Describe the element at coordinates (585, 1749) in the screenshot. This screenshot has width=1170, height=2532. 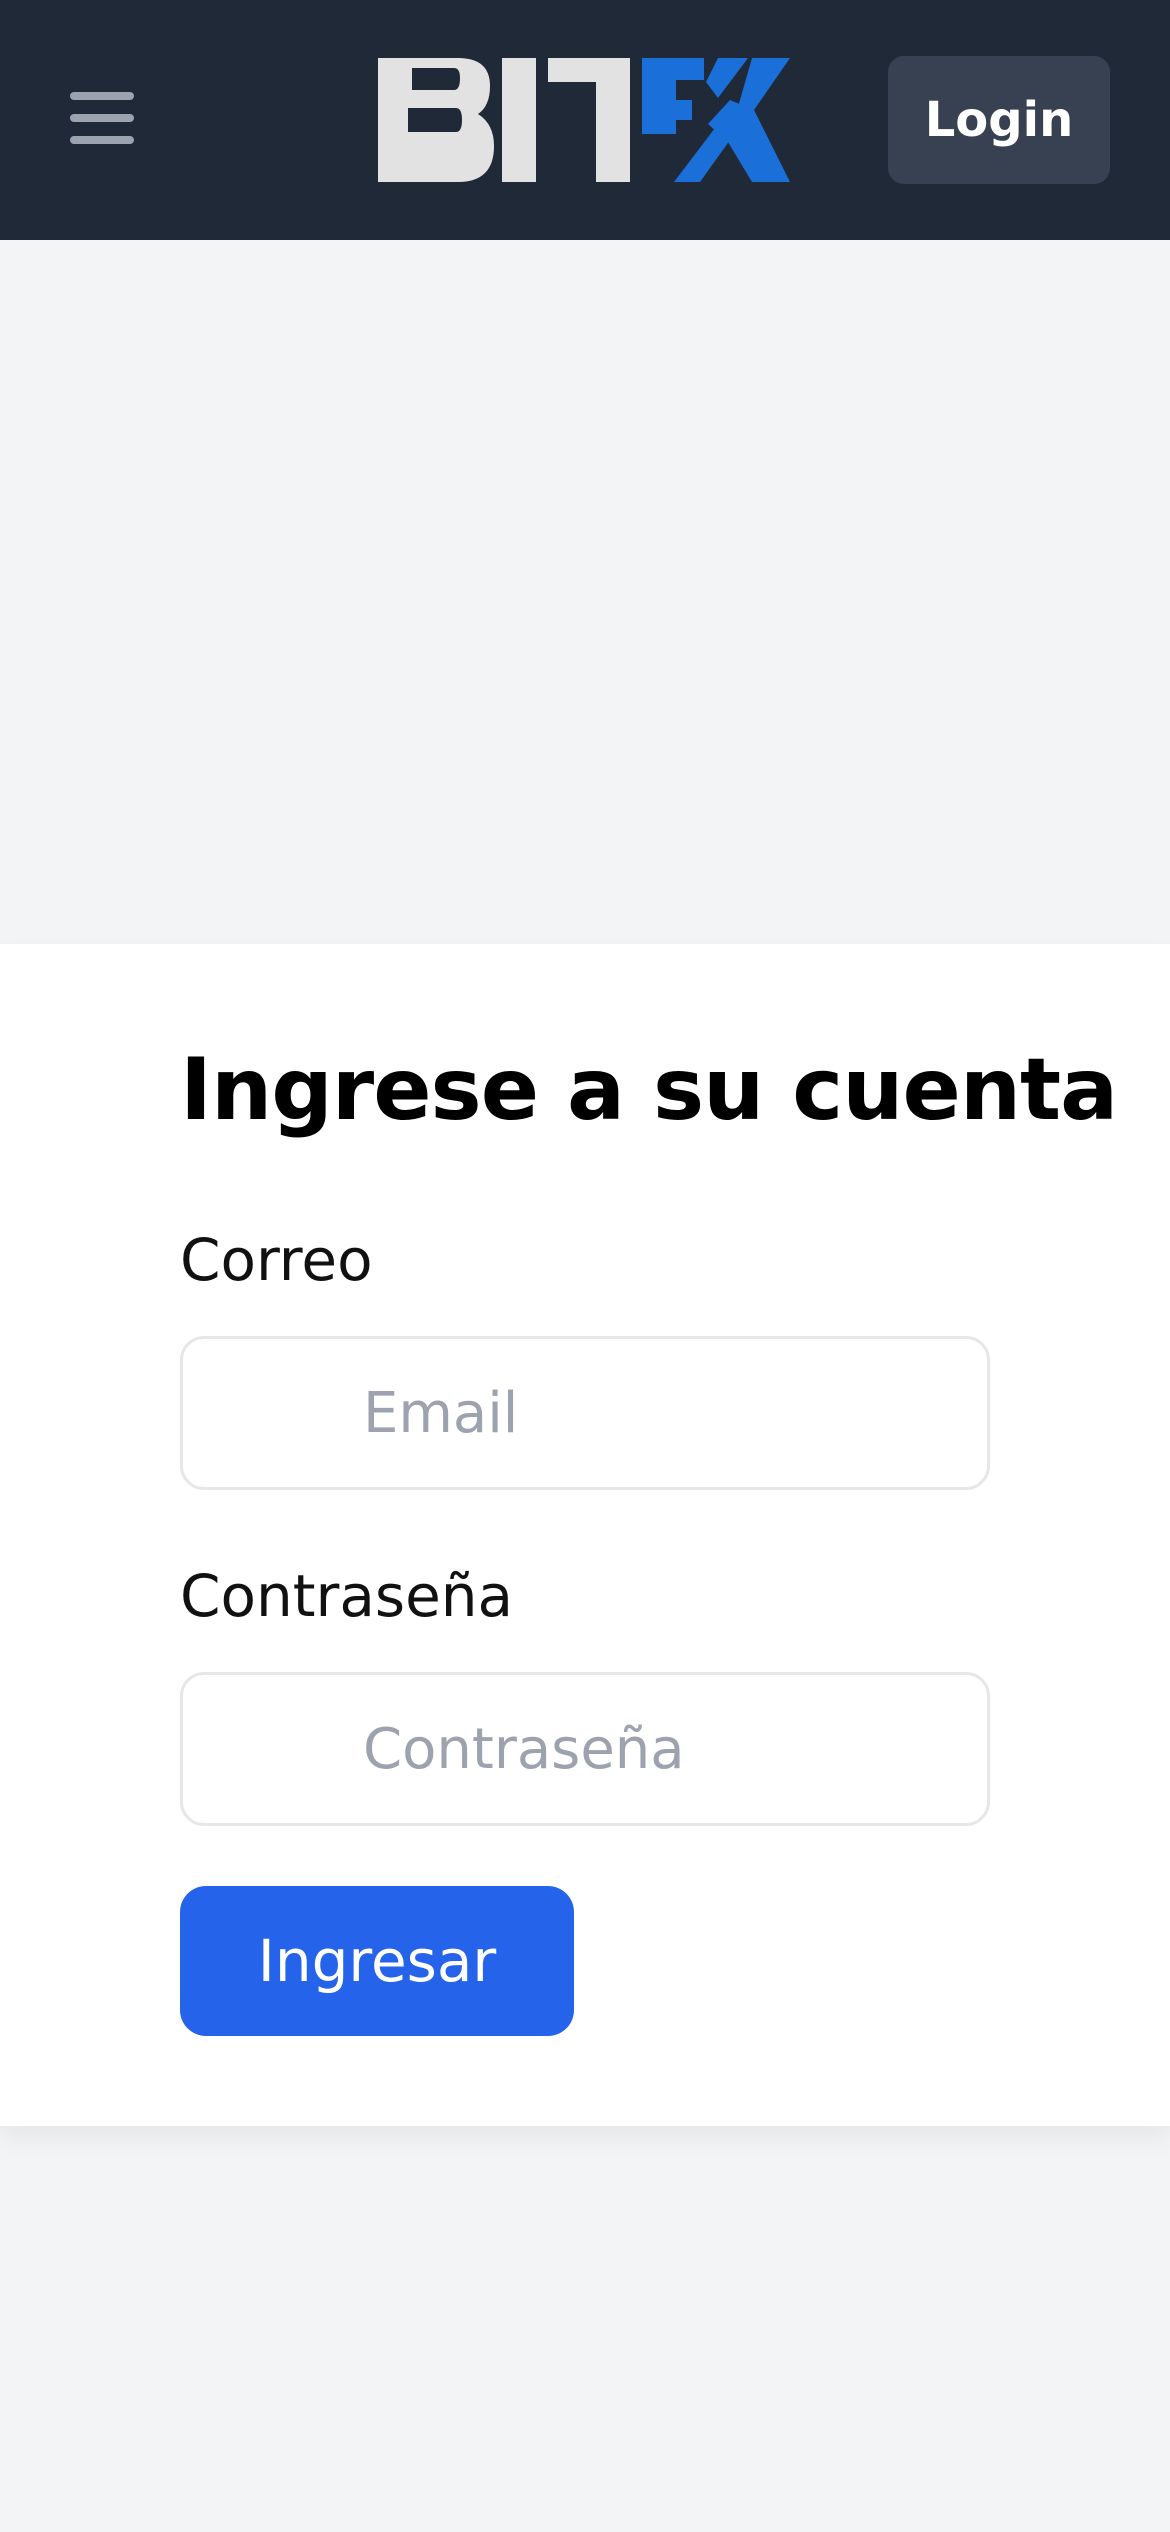
I see `password-field` at that location.